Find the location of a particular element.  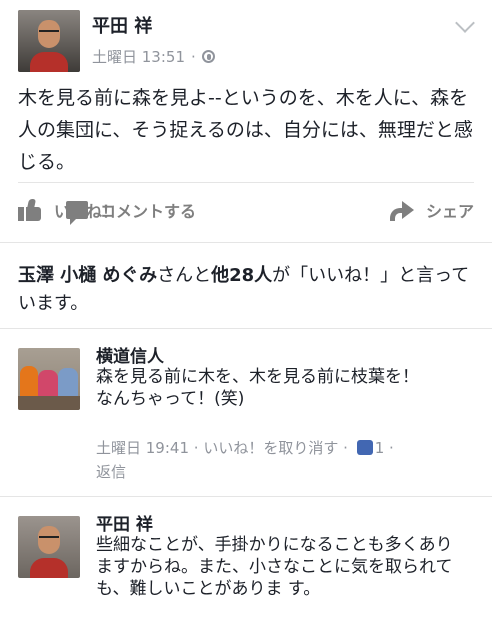

reply-link: 返信 is located at coordinates (282, 472).